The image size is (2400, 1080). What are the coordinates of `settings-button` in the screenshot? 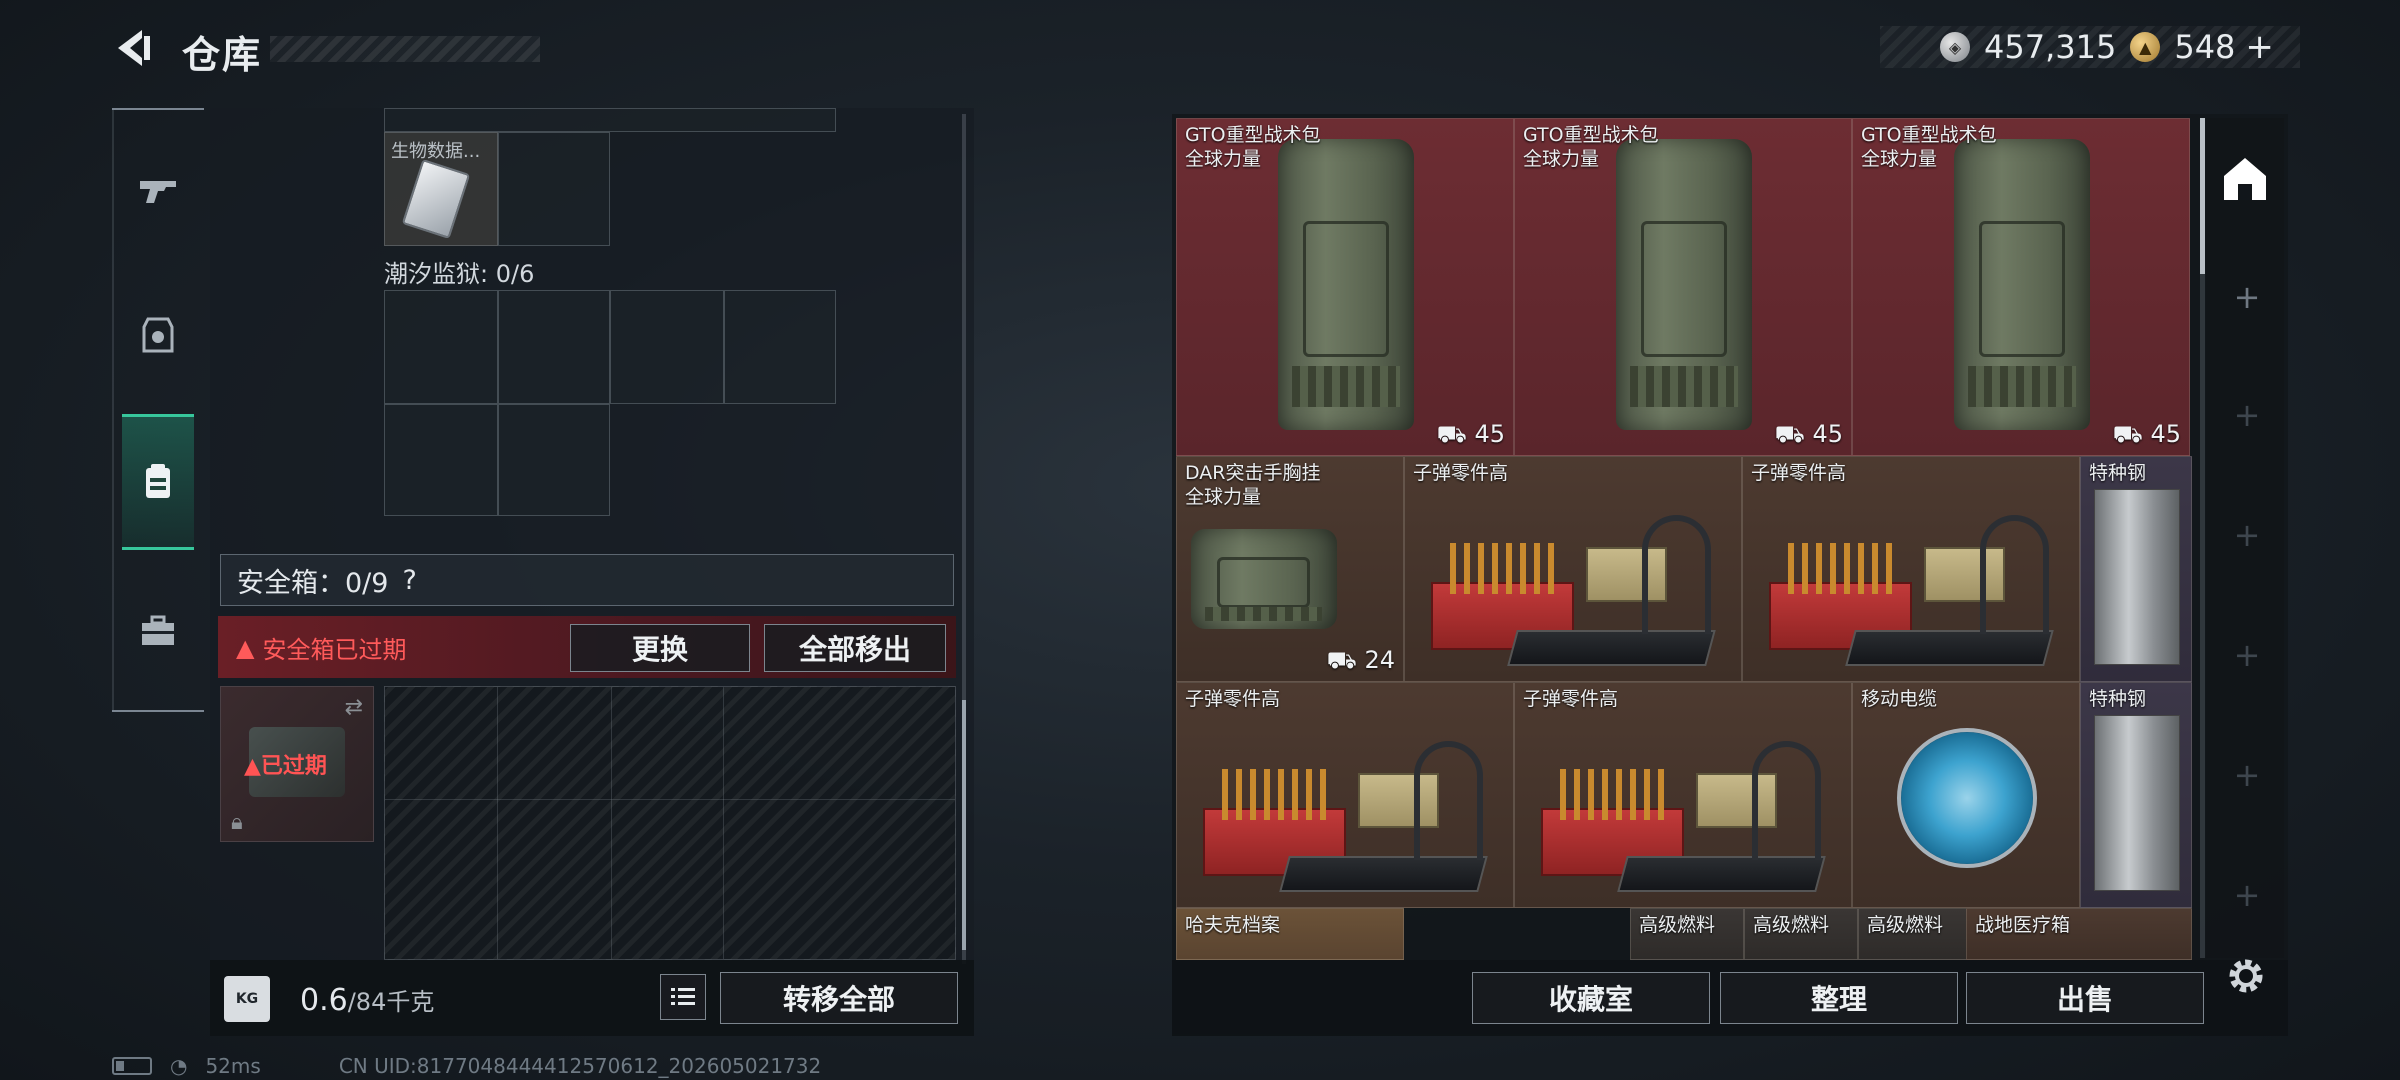 It's located at (2246, 976).